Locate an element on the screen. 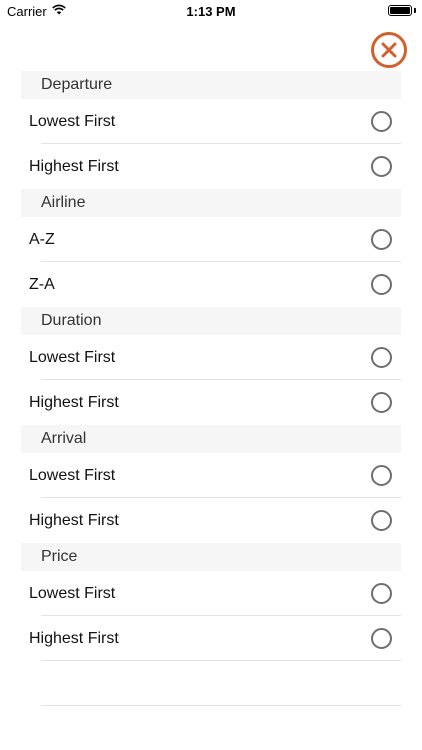 This screenshot has height=750, width=422. option-airline-a-z: A-Z is located at coordinates (211, 239).